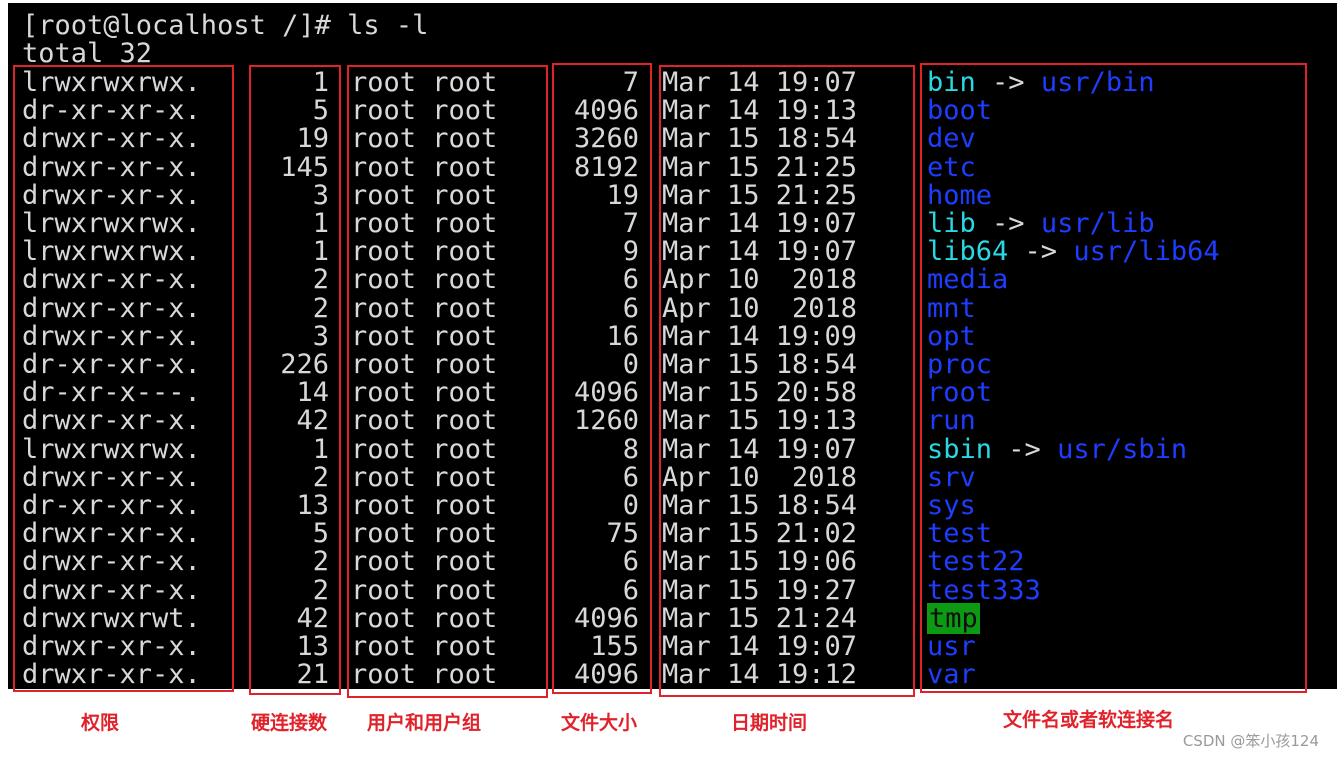 The height and width of the screenshot is (757, 1337). Describe the element at coordinates (1089, 720) in the screenshot. I see `file-name-label: 文件名或者软连接名` at that location.